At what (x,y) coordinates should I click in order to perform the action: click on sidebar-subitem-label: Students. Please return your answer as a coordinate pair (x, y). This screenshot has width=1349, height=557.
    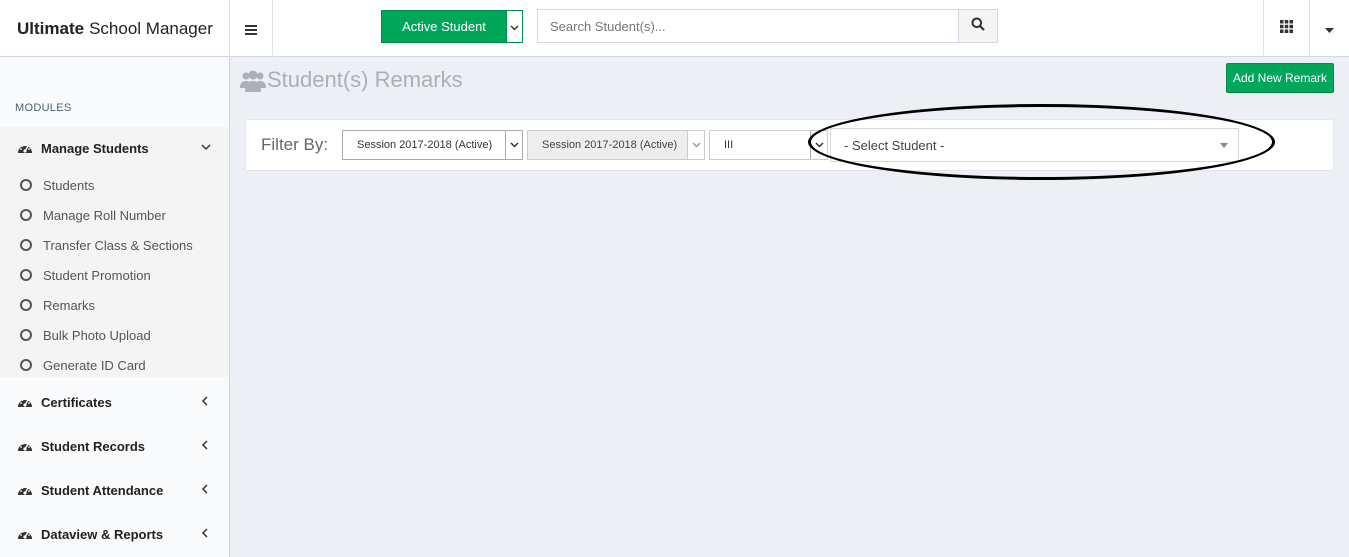
    Looking at the image, I should click on (69, 185).